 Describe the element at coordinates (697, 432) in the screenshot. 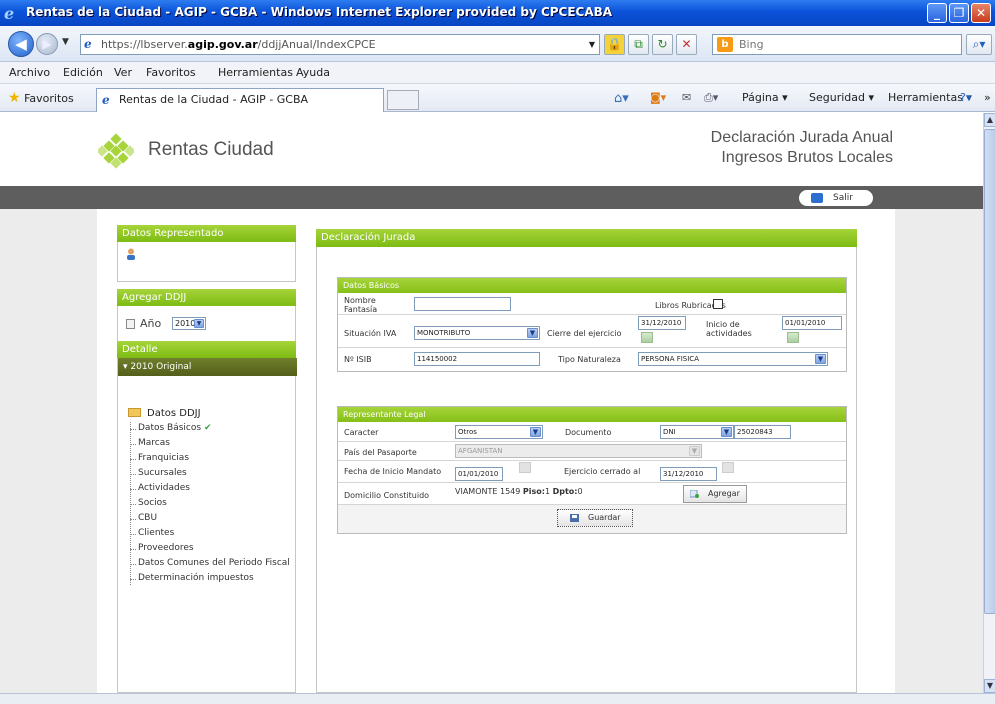

I see `documento-type-select: DNI ▼` at that location.